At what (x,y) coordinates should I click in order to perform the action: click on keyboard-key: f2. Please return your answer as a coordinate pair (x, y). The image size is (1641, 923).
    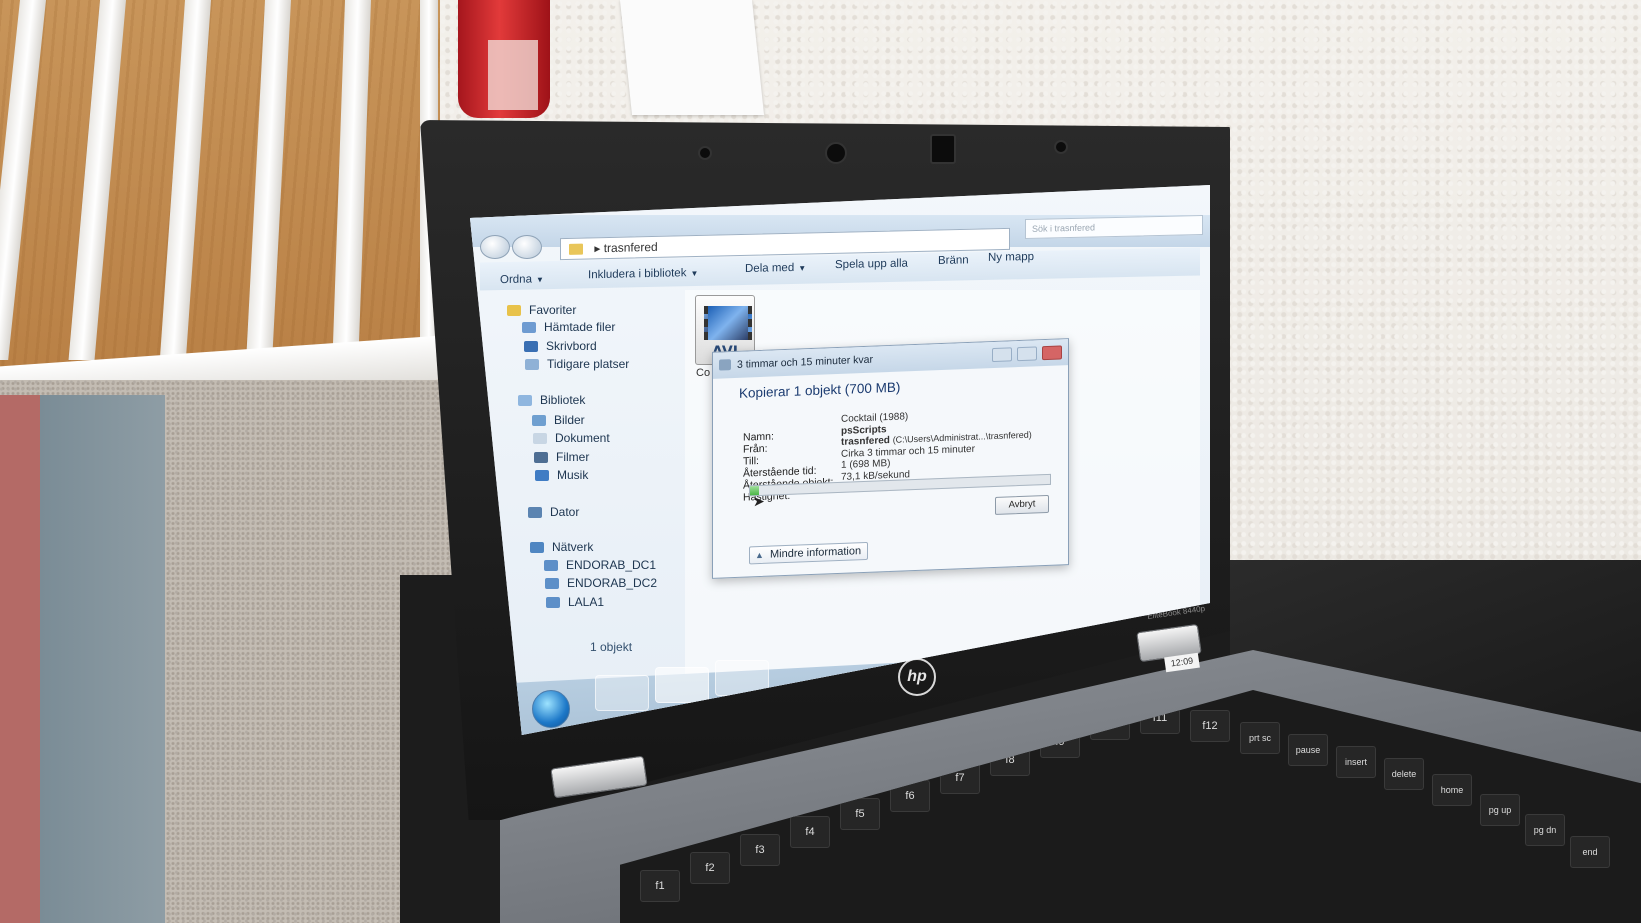
    Looking at the image, I should click on (710, 868).